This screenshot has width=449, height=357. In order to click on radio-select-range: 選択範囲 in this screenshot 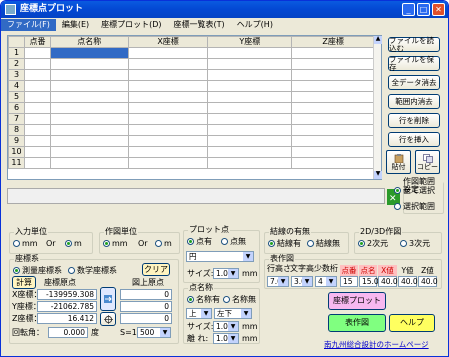, I will do `click(414, 207)`.